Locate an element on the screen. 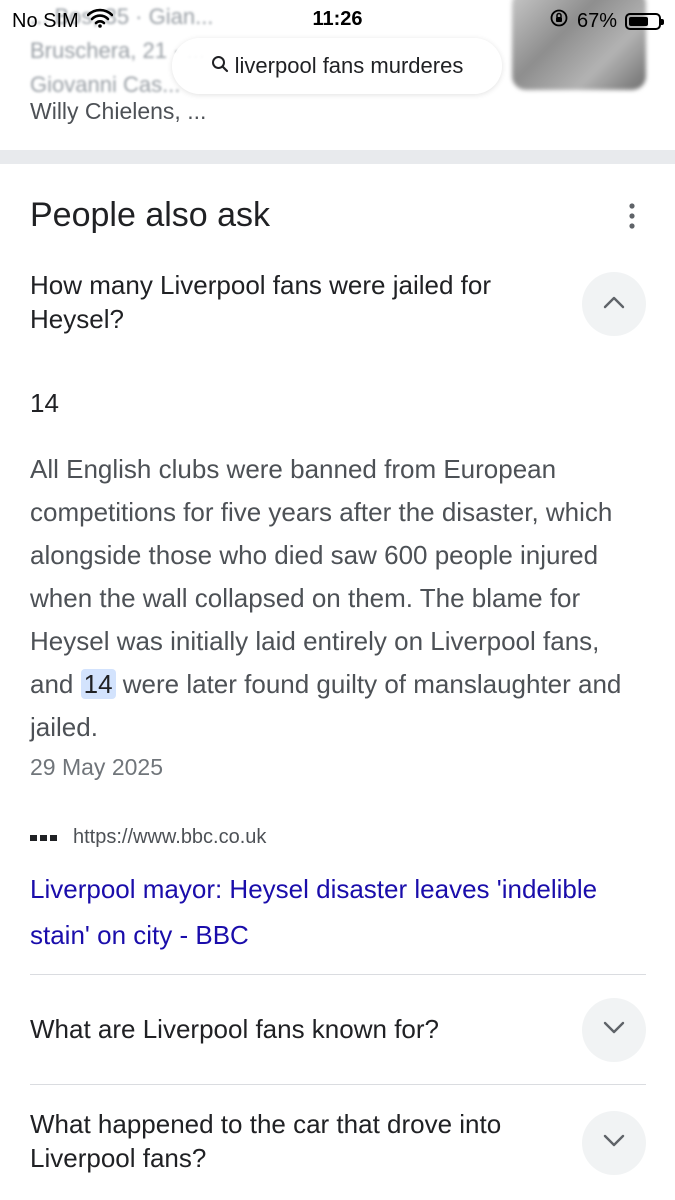 This screenshot has width=675, height=1200. status-bar: No SIM 11:26 67% is located at coordinates (337, 20).